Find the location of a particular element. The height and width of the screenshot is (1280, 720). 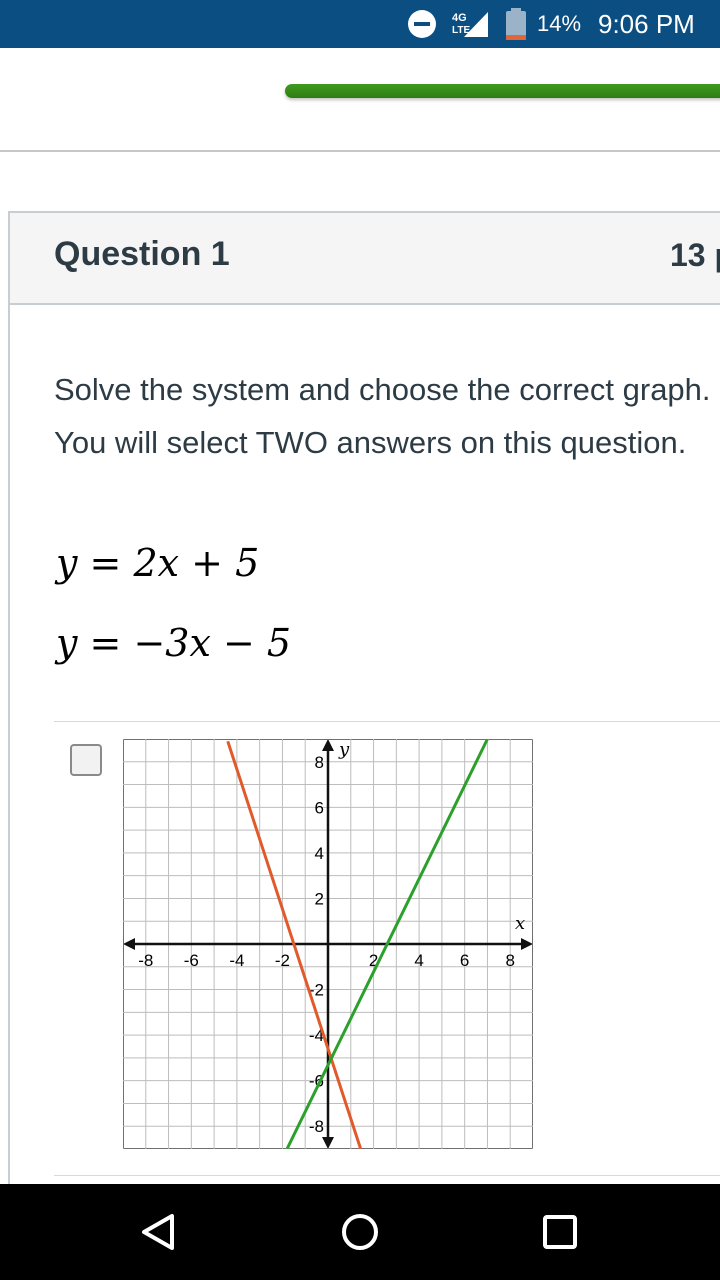

signal-icon: 4G LTE is located at coordinates (471, 24).